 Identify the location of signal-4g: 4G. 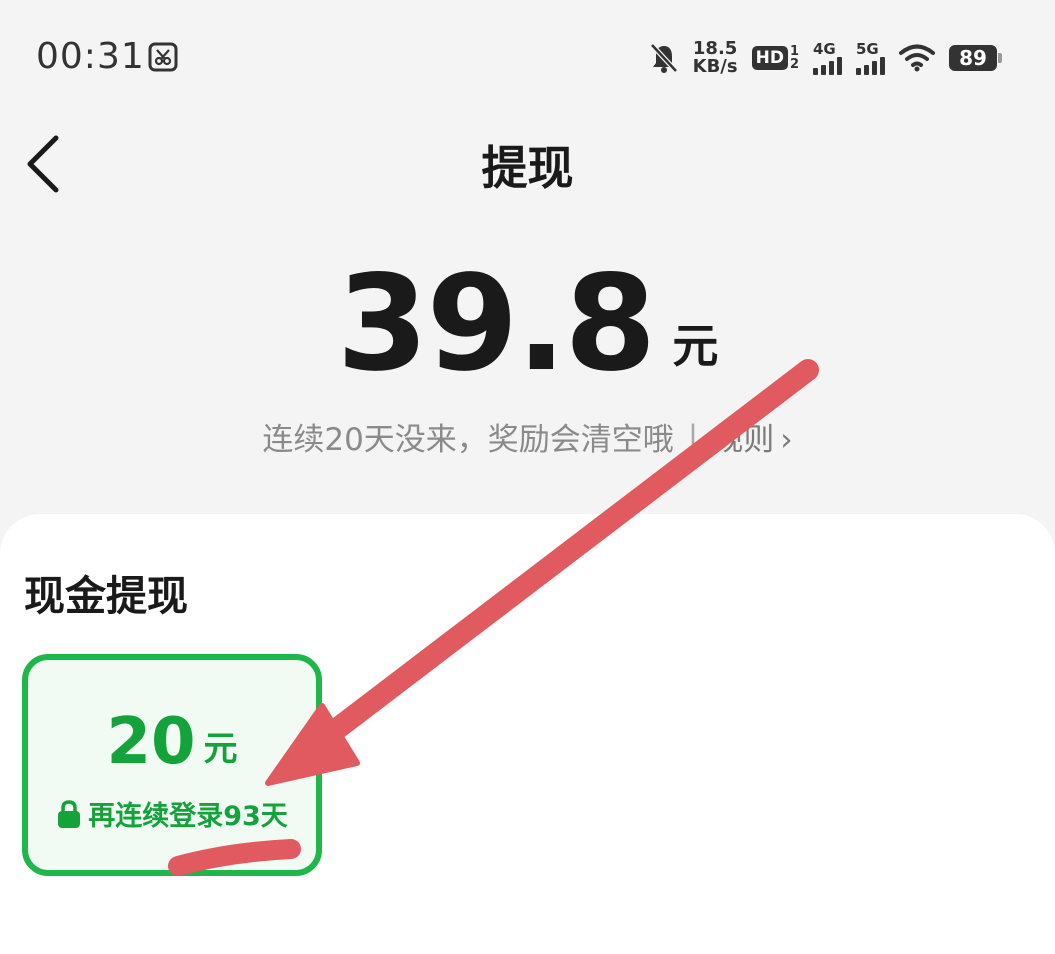
(827, 57).